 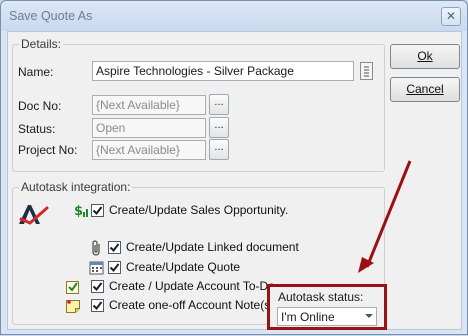 What do you see at coordinates (199, 210) in the screenshot?
I see `sales-opportunity-label: Create/Update Sales Opportunity.` at bounding box center [199, 210].